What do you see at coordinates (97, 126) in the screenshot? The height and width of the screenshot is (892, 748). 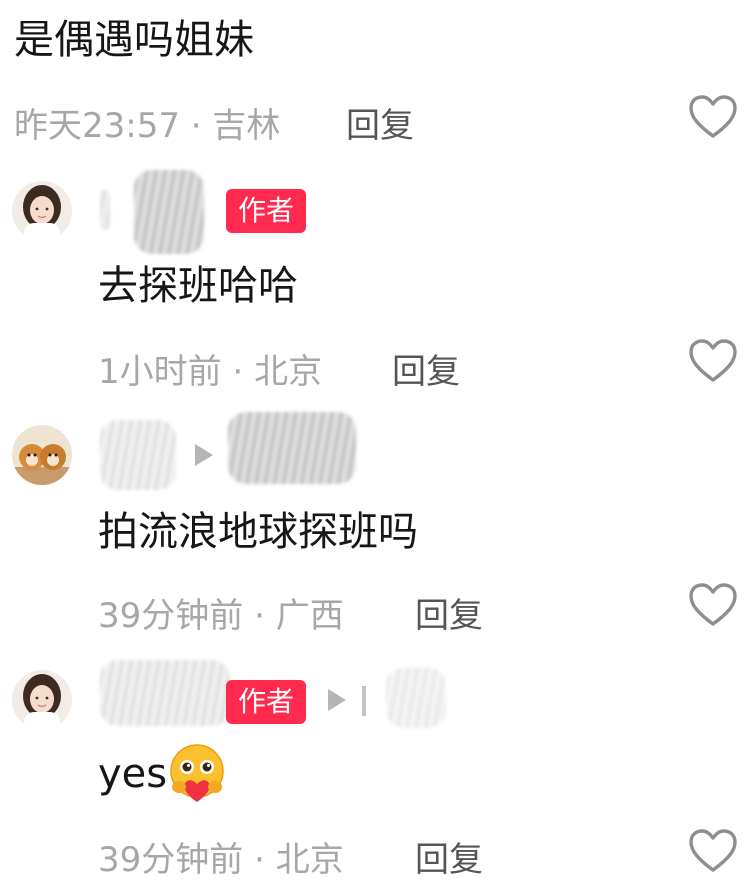 I see `comment-time: 昨天23:57` at bounding box center [97, 126].